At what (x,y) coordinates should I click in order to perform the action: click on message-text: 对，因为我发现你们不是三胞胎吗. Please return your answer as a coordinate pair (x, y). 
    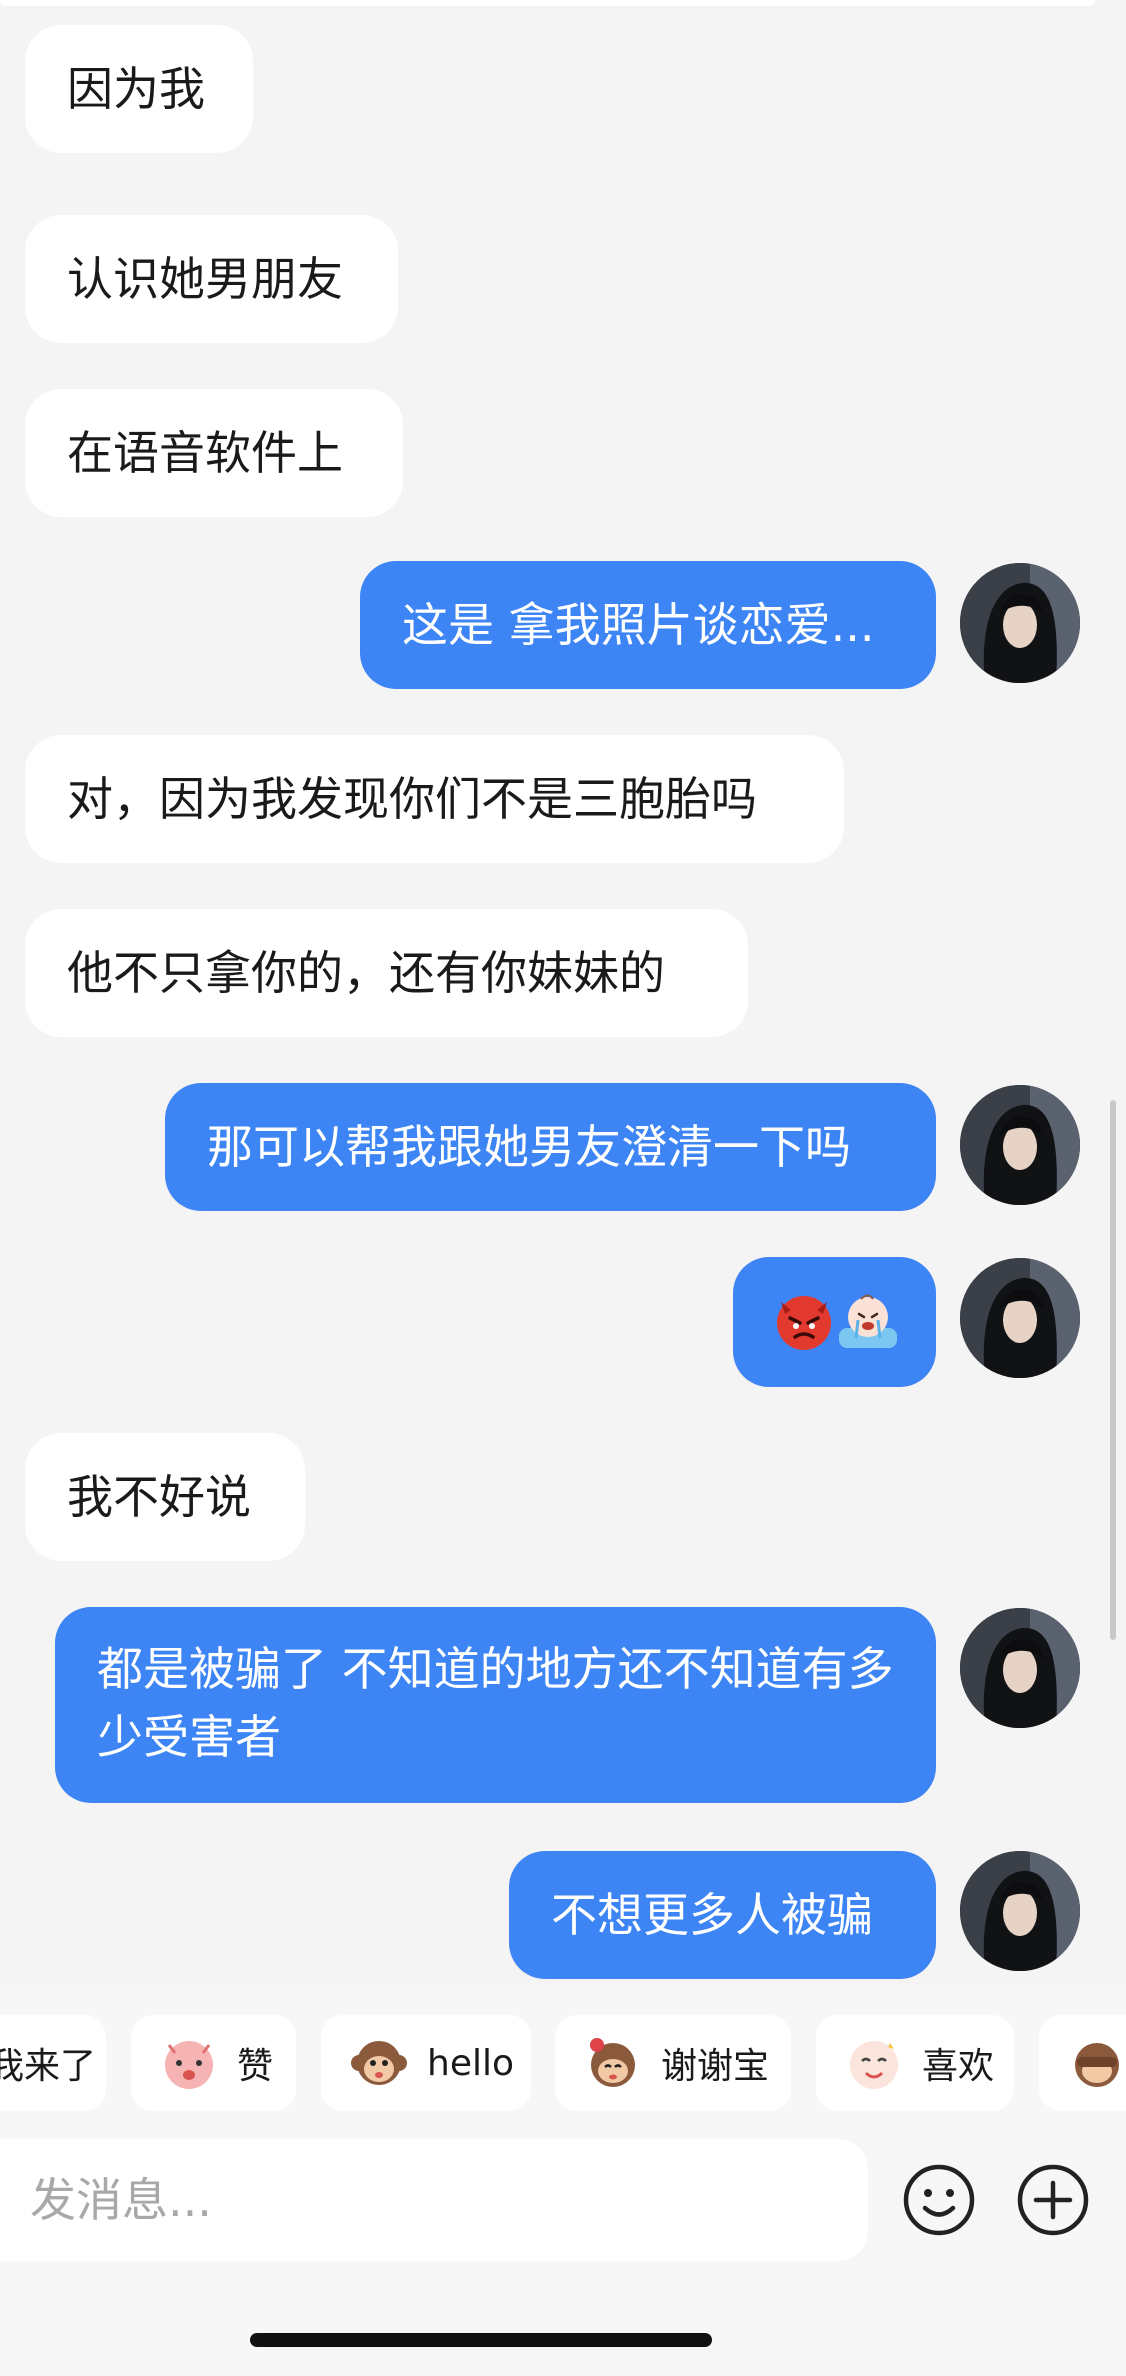
    Looking at the image, I should click on (412, 799).